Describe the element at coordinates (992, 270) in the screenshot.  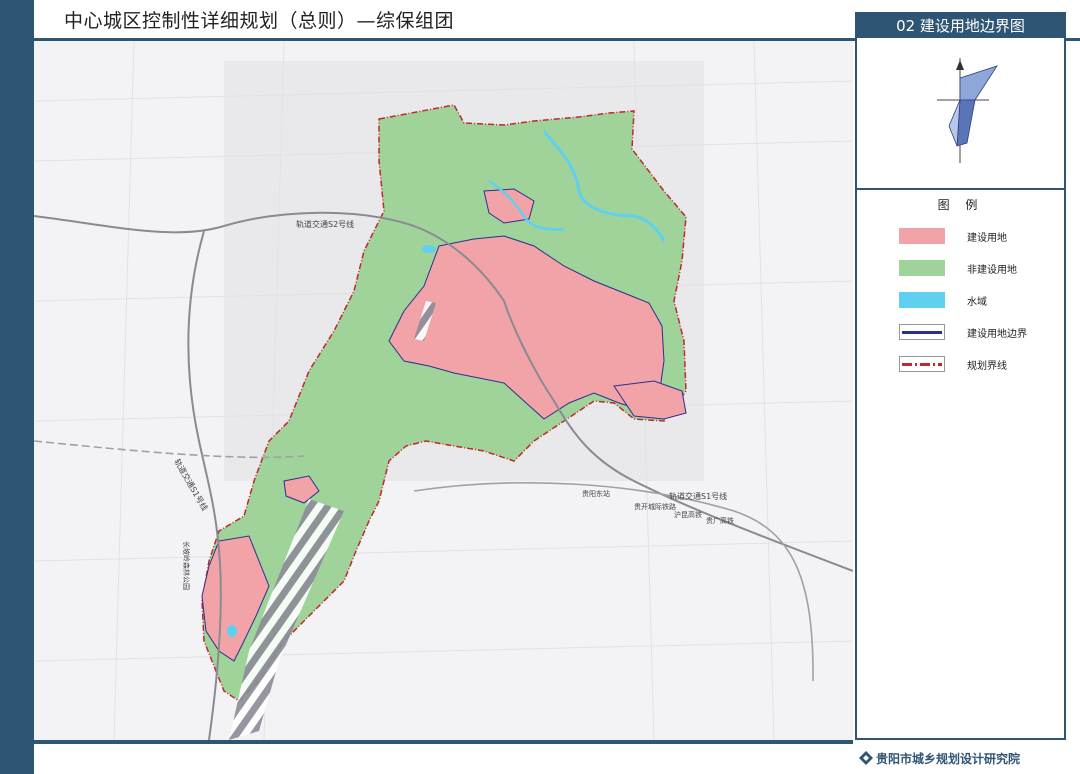
I see `legend-label: 非建设用地` at that location.